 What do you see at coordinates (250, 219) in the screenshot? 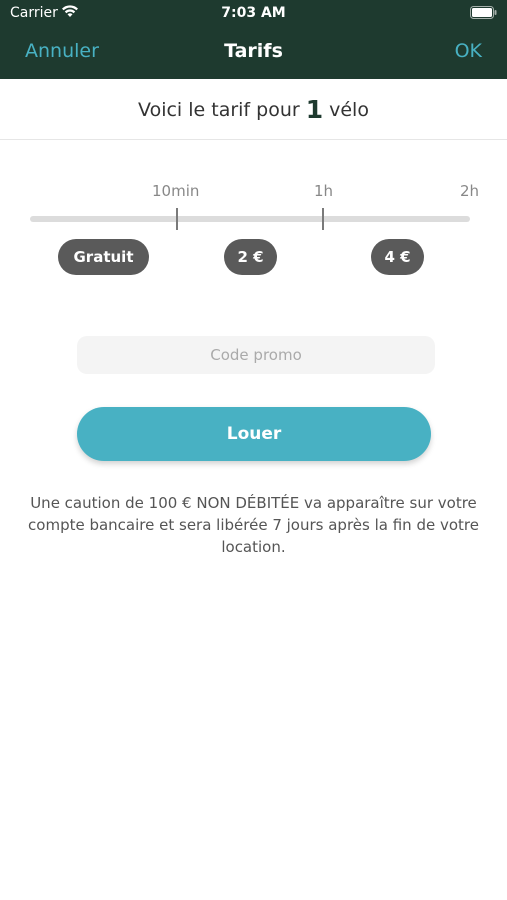
I see `timeline-track` at bounding box center [250, 219].